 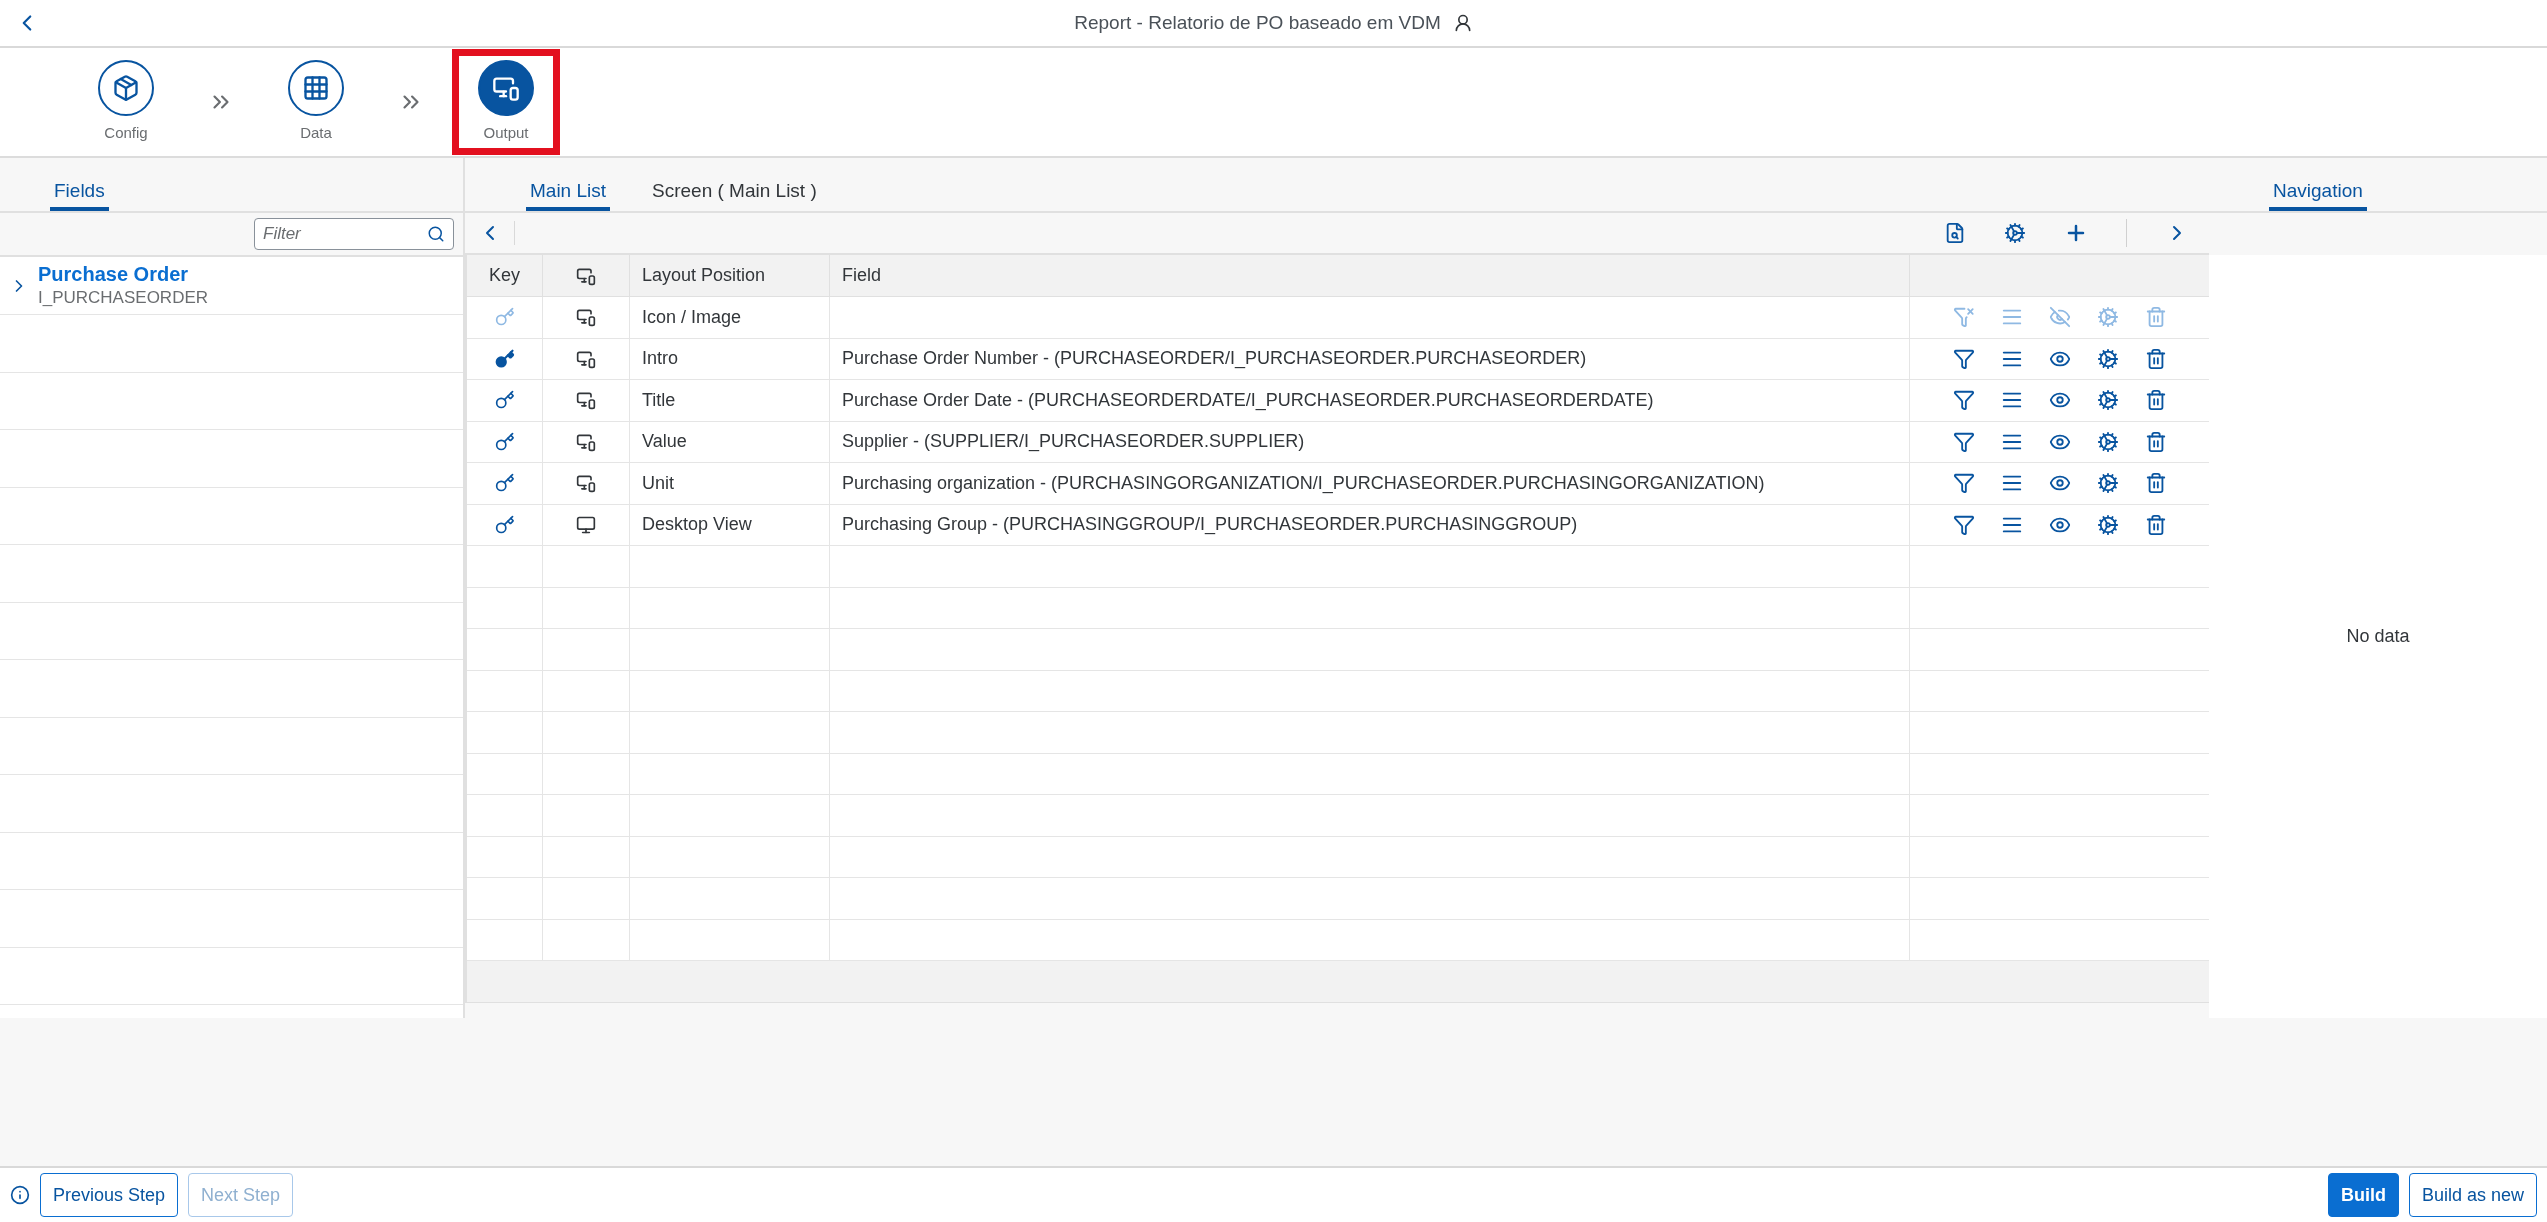 What do you see at coordinates (345, 234) in the screenshot?
I see `filter-input: Filter` at bounding box center [345, 234].